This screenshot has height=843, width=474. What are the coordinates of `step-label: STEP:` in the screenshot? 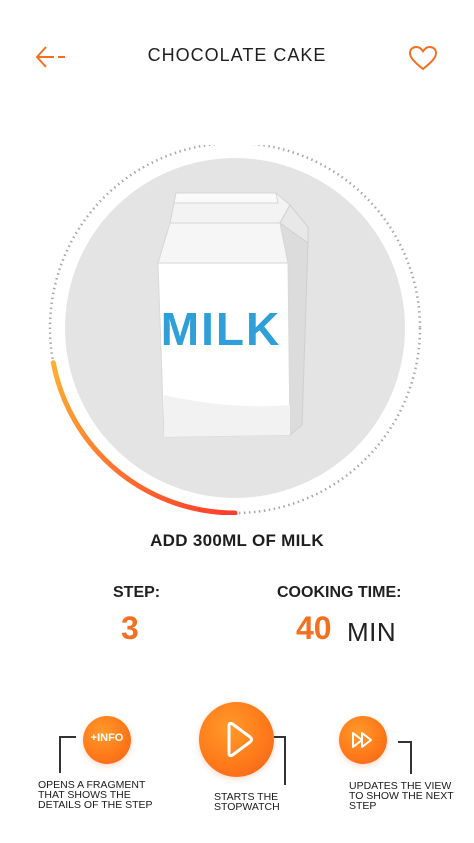 It's located at (137, 592).